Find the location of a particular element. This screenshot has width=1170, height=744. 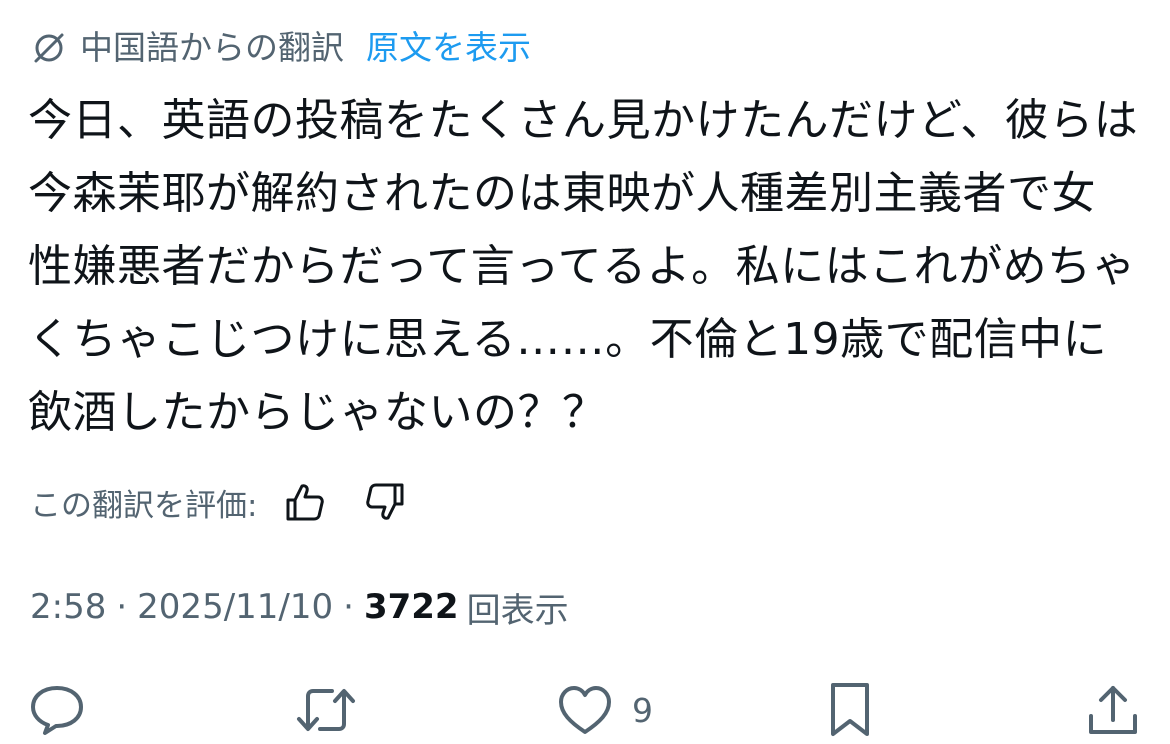

reply-icon is located at coordinates (57, 710).